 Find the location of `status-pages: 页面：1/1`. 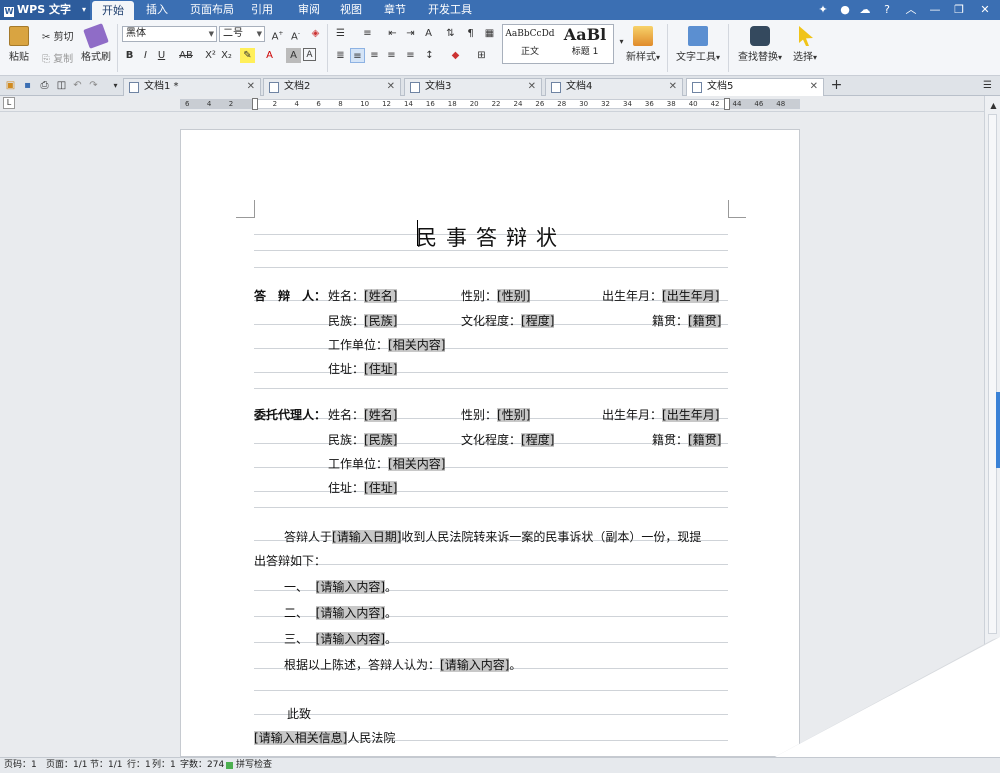

status-pages: 页面：1/1 is located at coordinates (67, 765).